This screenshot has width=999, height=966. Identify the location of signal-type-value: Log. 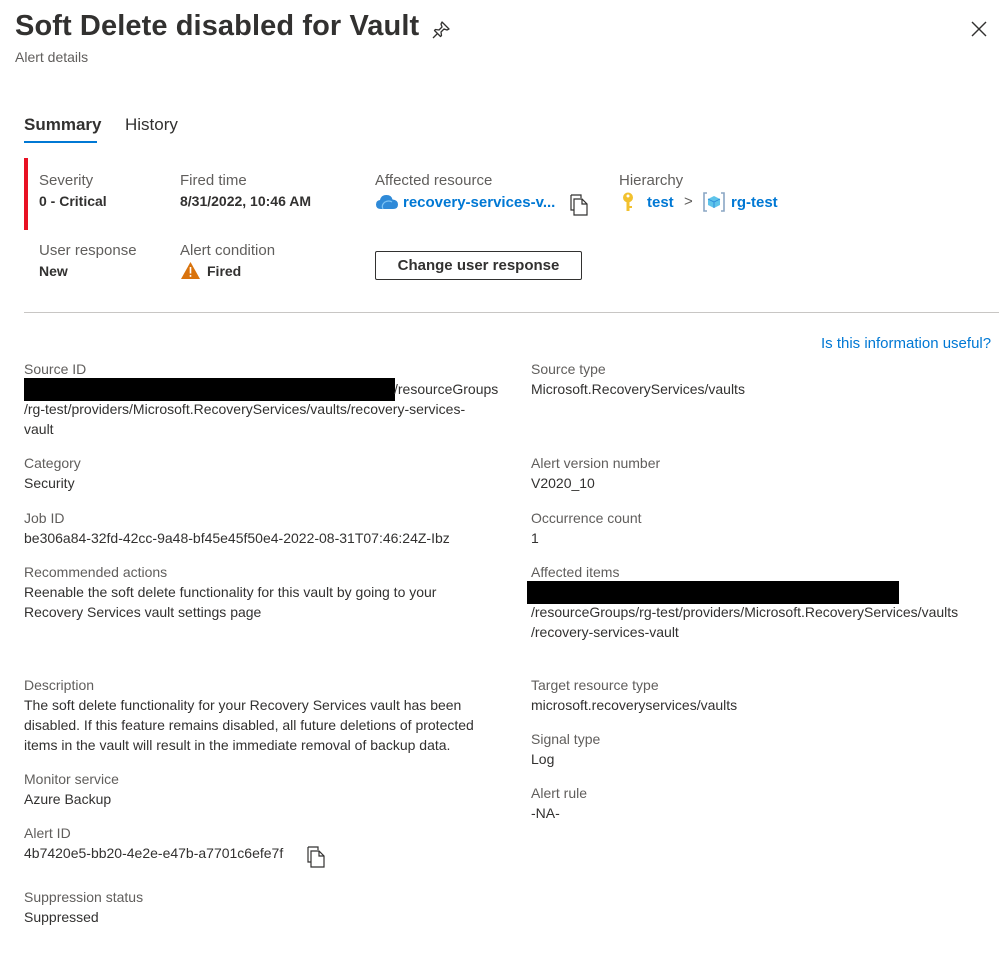
(543, 759).